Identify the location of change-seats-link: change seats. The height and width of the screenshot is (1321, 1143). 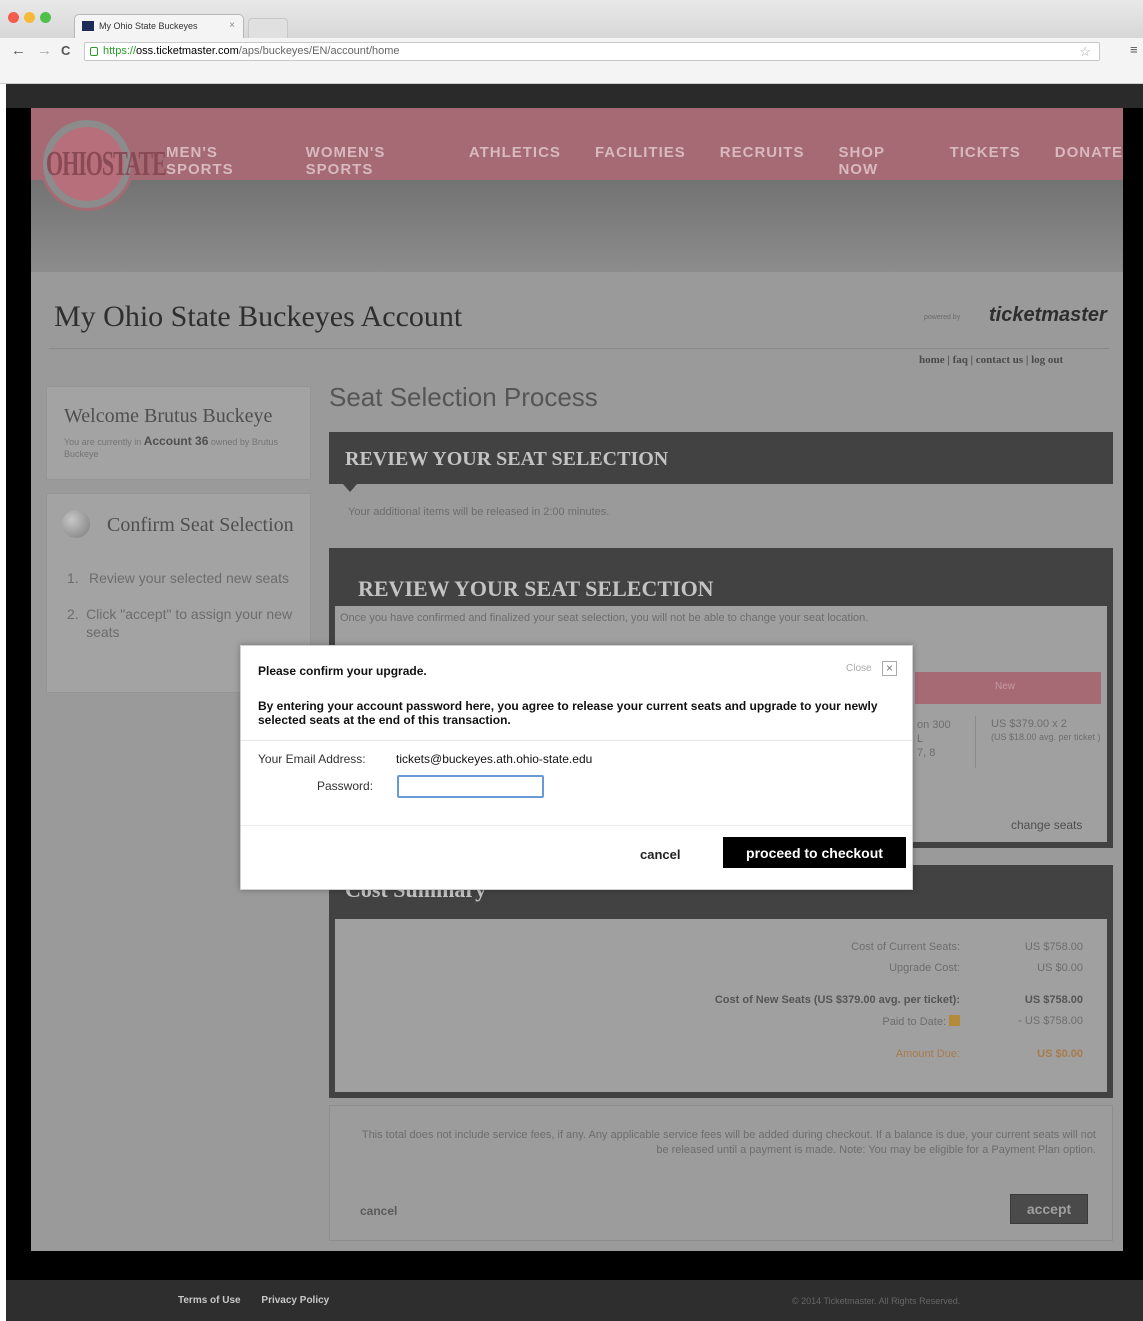
(1046, 825).